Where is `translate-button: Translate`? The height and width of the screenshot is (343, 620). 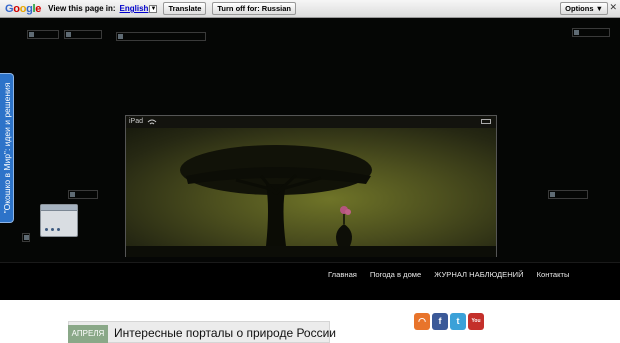
translate-button: Translate is located at coordinates (185, 8).